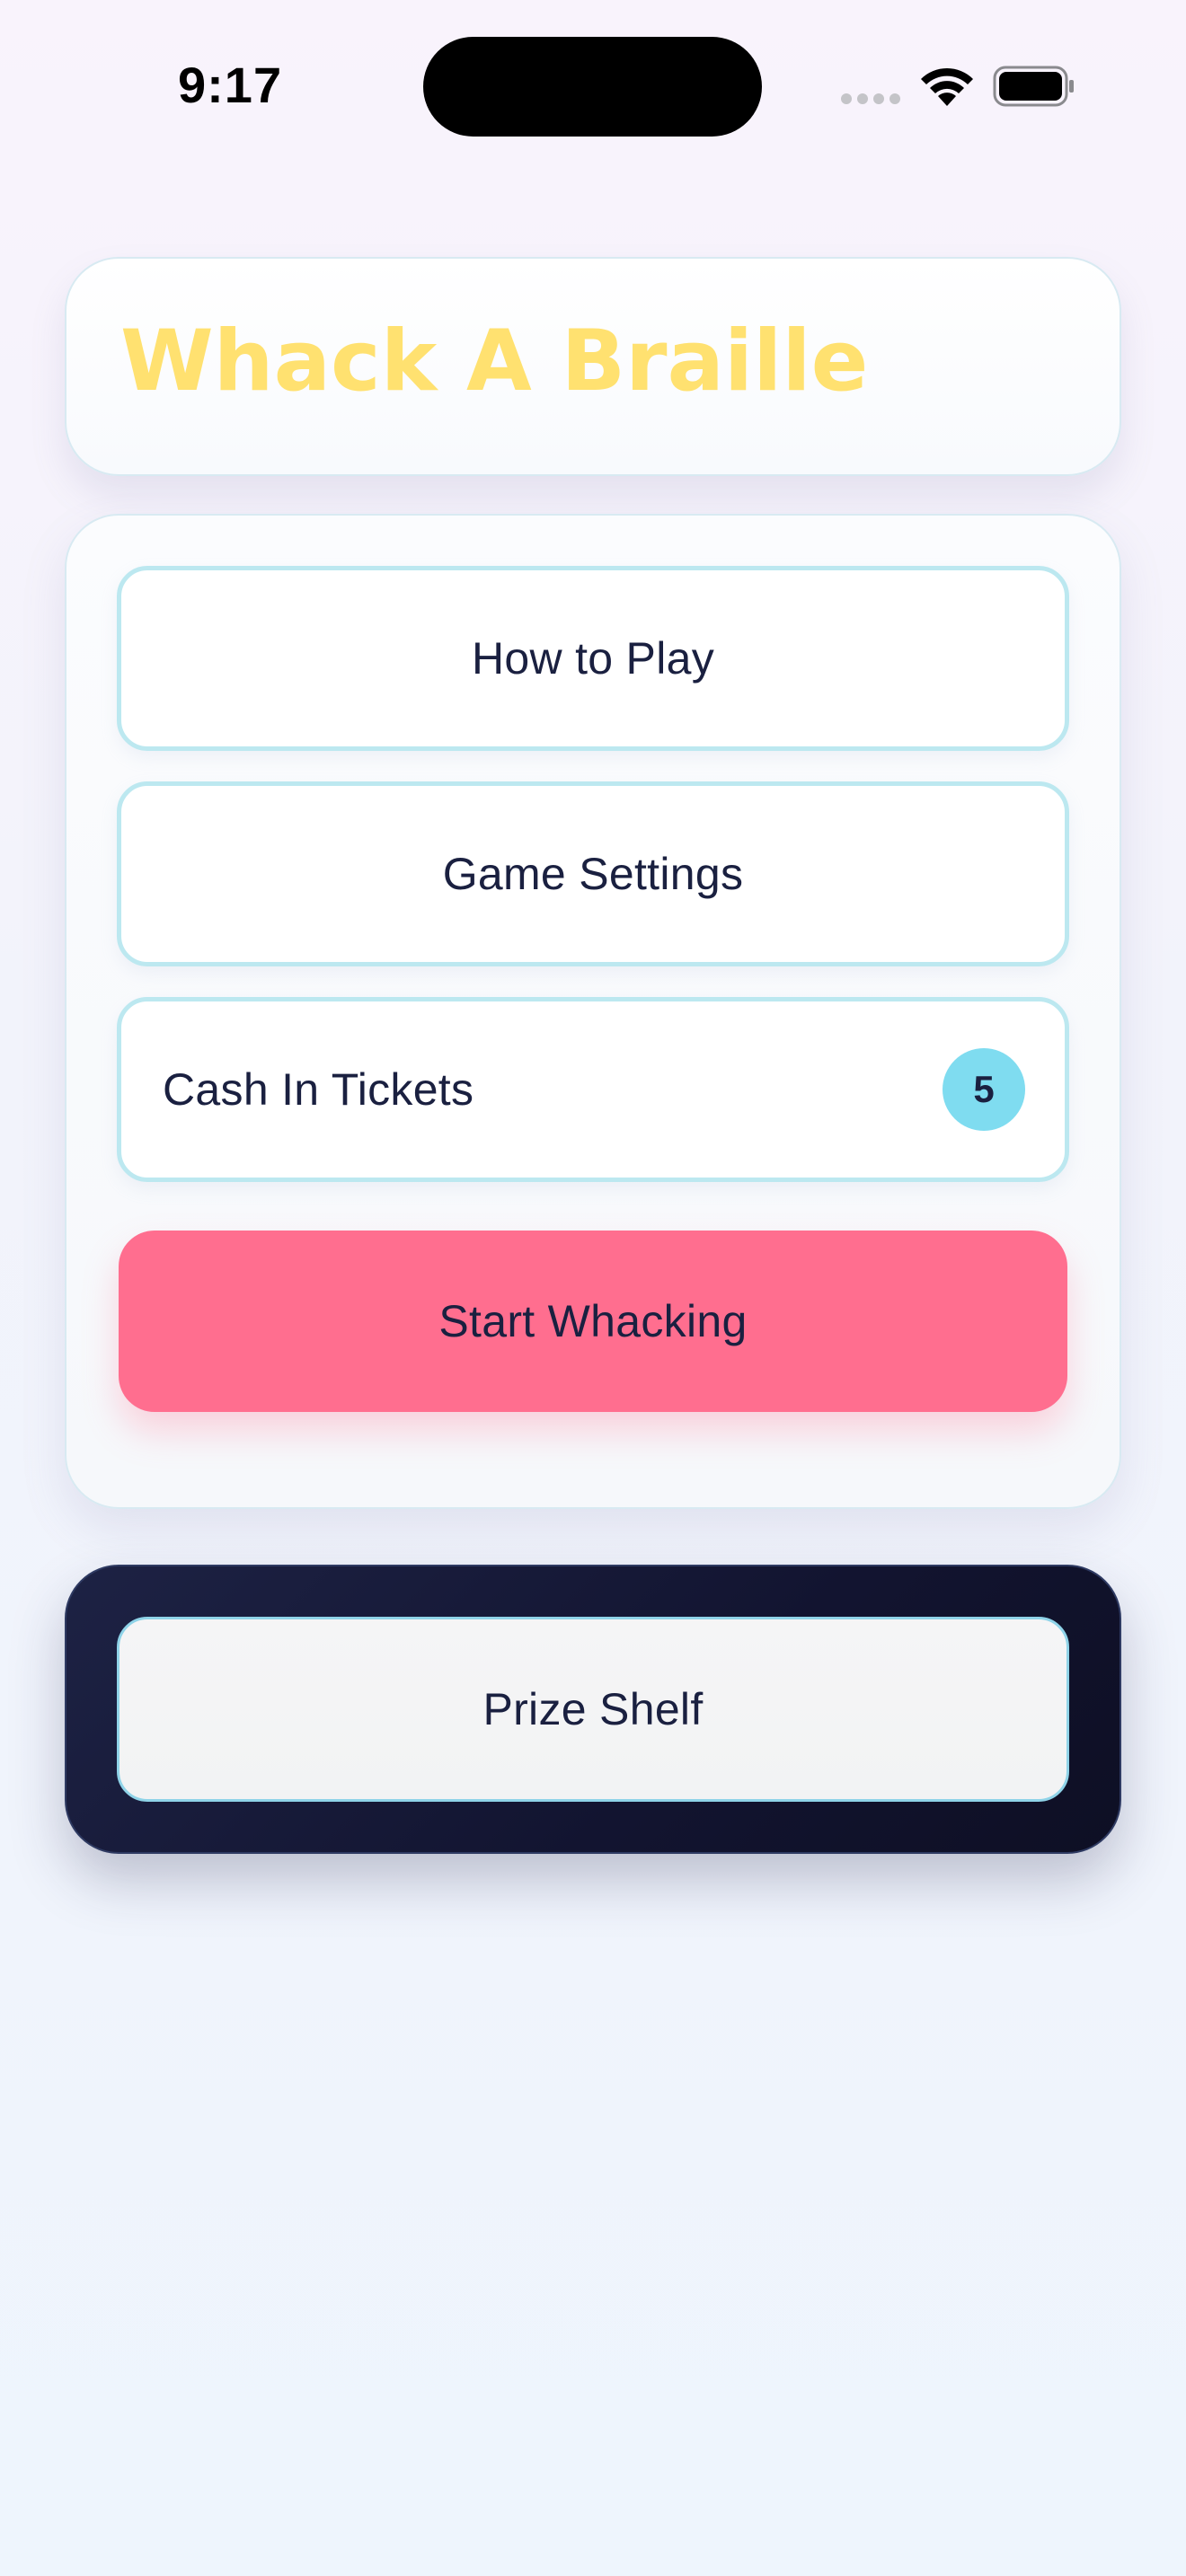 The height and width of the screenshot is (2576, 1186). I want to click on start-whacking-button: Start Whacking, so click(593, 1321).